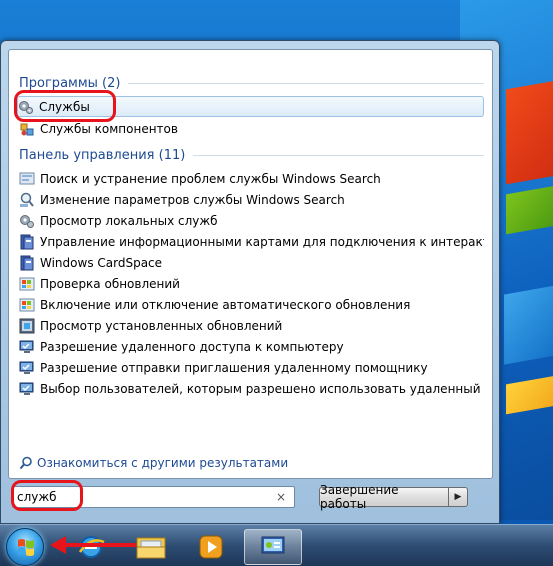 This screenshot has height=566, width=553. I want to click on shutdown-options-button: ▶, so click(458, 497).